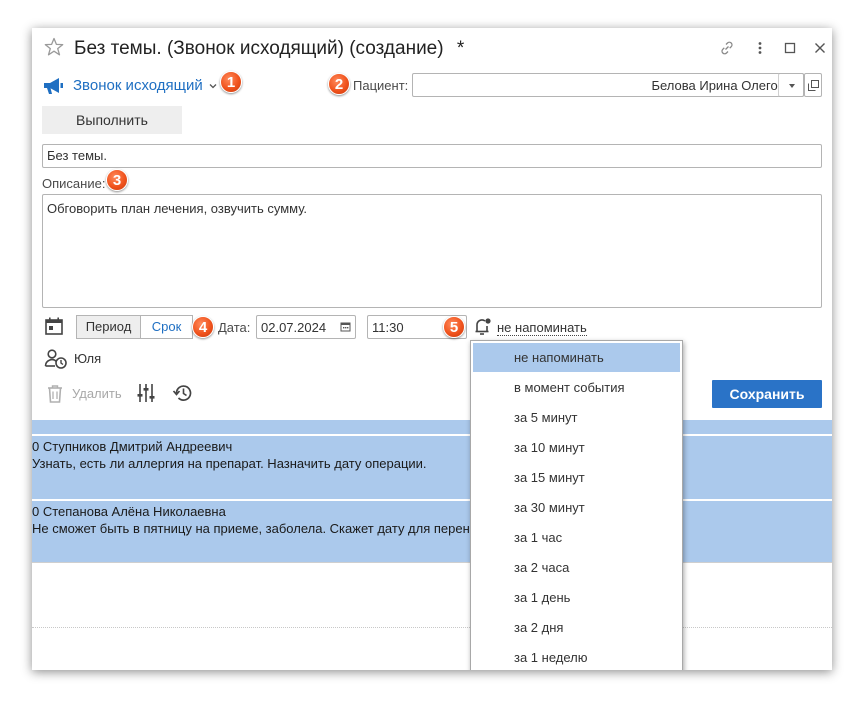 The height and width of the screenshot is (702, 864). What do you see at coordinates (432, 156) in the screenshot?
I see `subject-input: Без темы.` at bounding box center [432, 156].